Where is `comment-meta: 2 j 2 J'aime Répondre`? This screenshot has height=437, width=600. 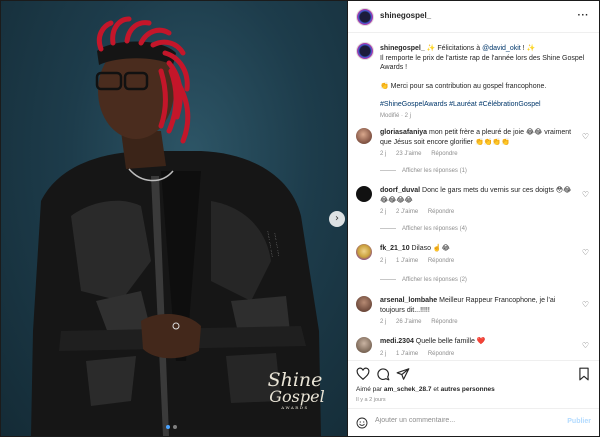
comment-meta: 2 j 2 J'aime Répondre is located at coordinates (477, 213).